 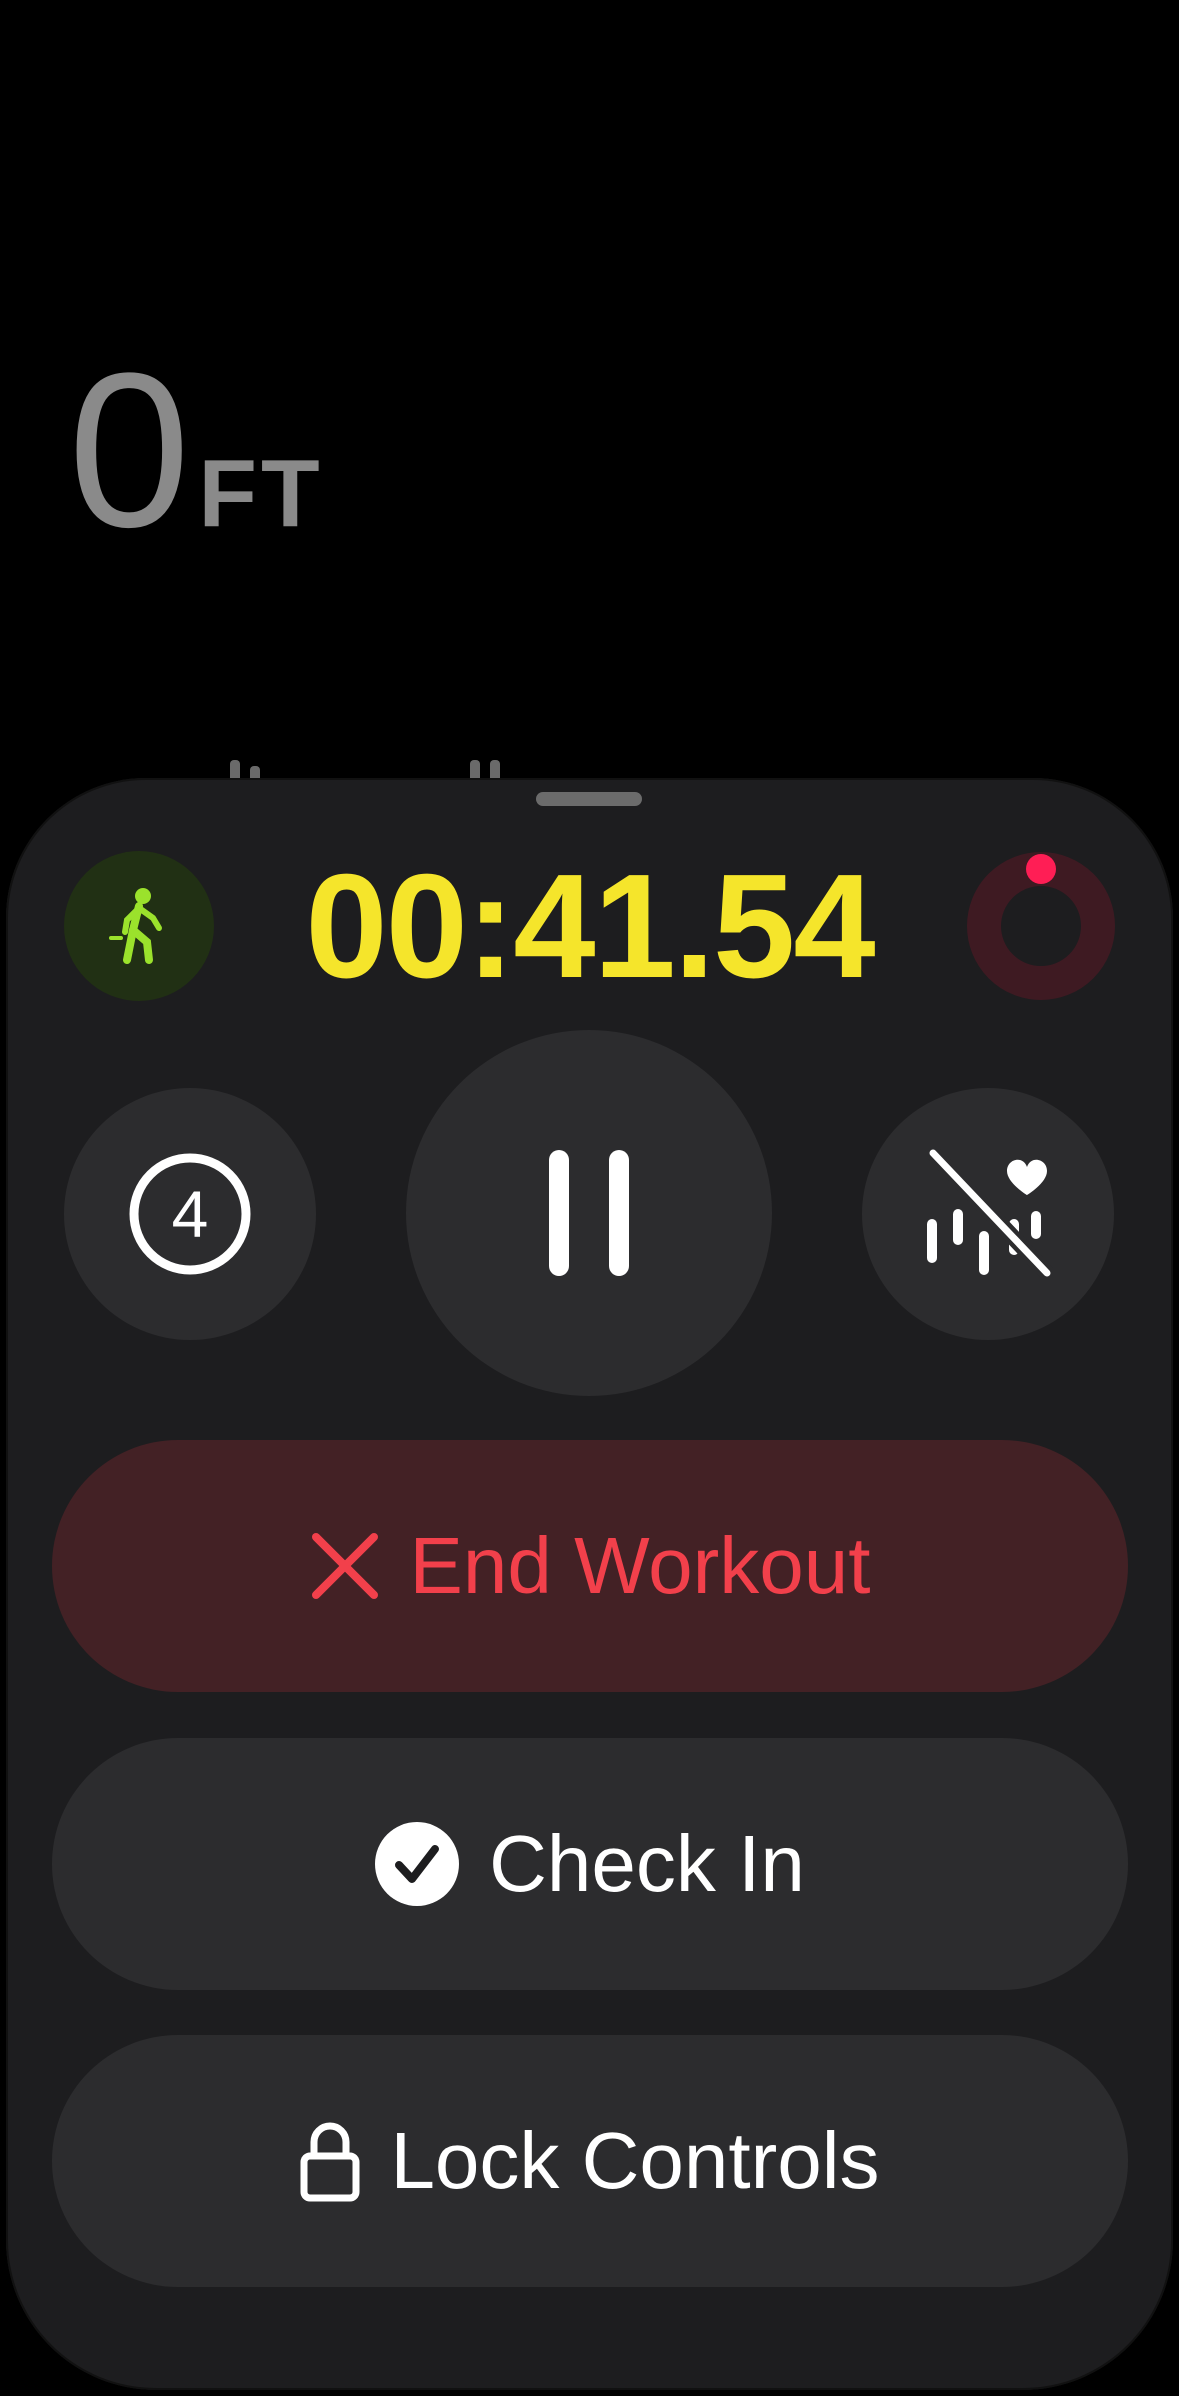 I want to click on heart-rate-toggle-button, so click(x=988, y=1214).